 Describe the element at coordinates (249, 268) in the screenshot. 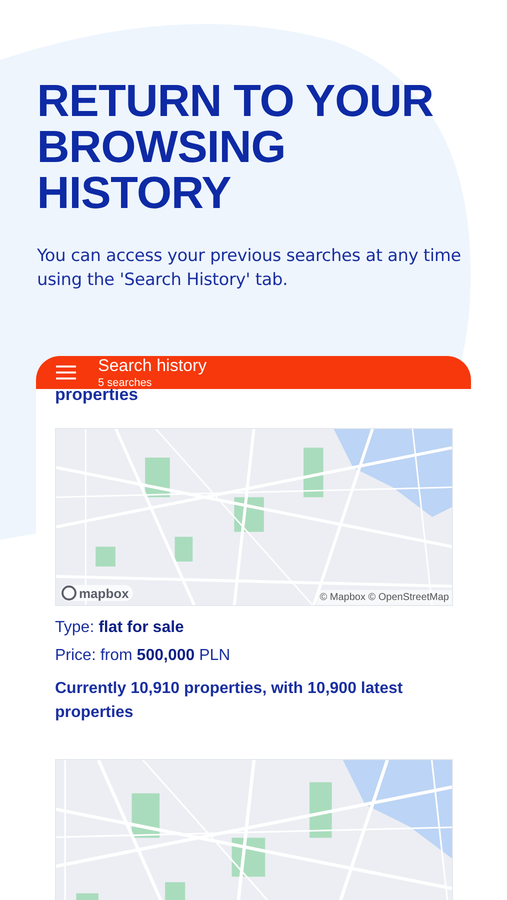

I see `page-description: You can access your previous searches at any time using the 'Search History' tab.` at that location.